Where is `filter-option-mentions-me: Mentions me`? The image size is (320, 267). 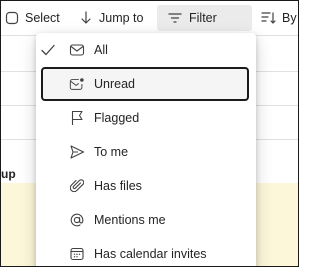
filter-option-mentions-me: Mentions me is located at coordinates (146, 220).